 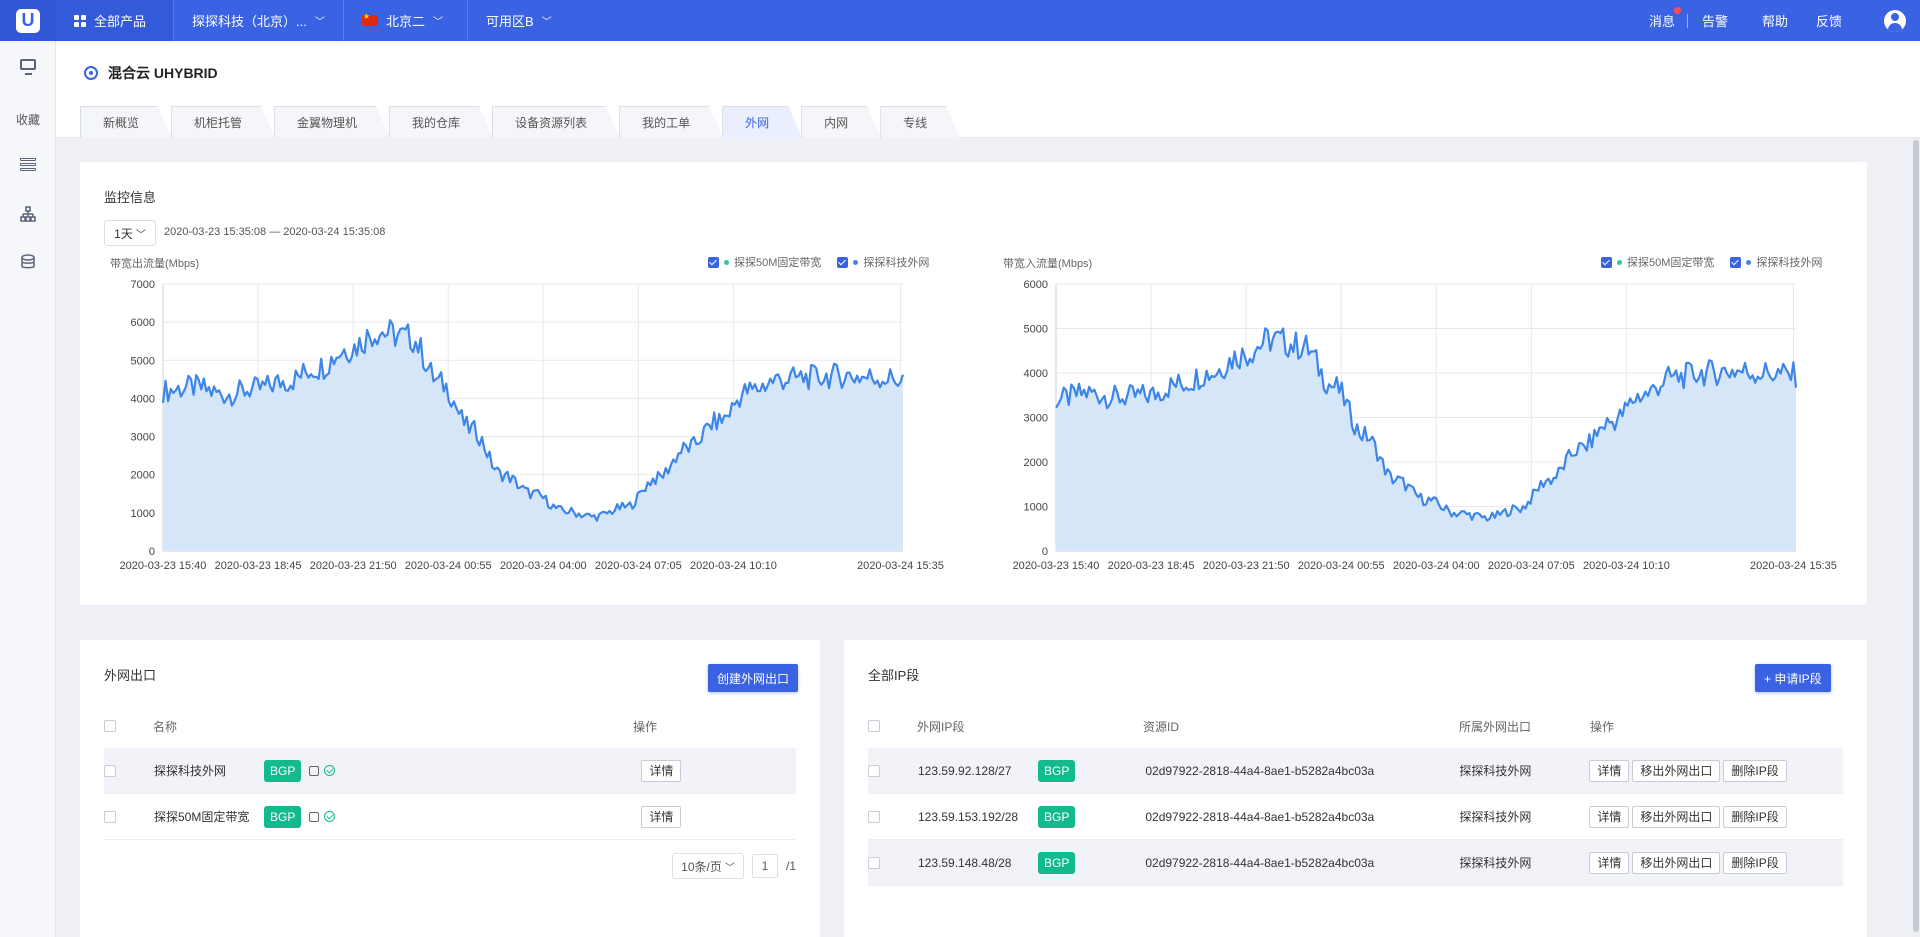 What do you see at coordinates (120, 21) in the screenshot?
I see `all-products-label: 全部产品` at bounding box center [120, 21].